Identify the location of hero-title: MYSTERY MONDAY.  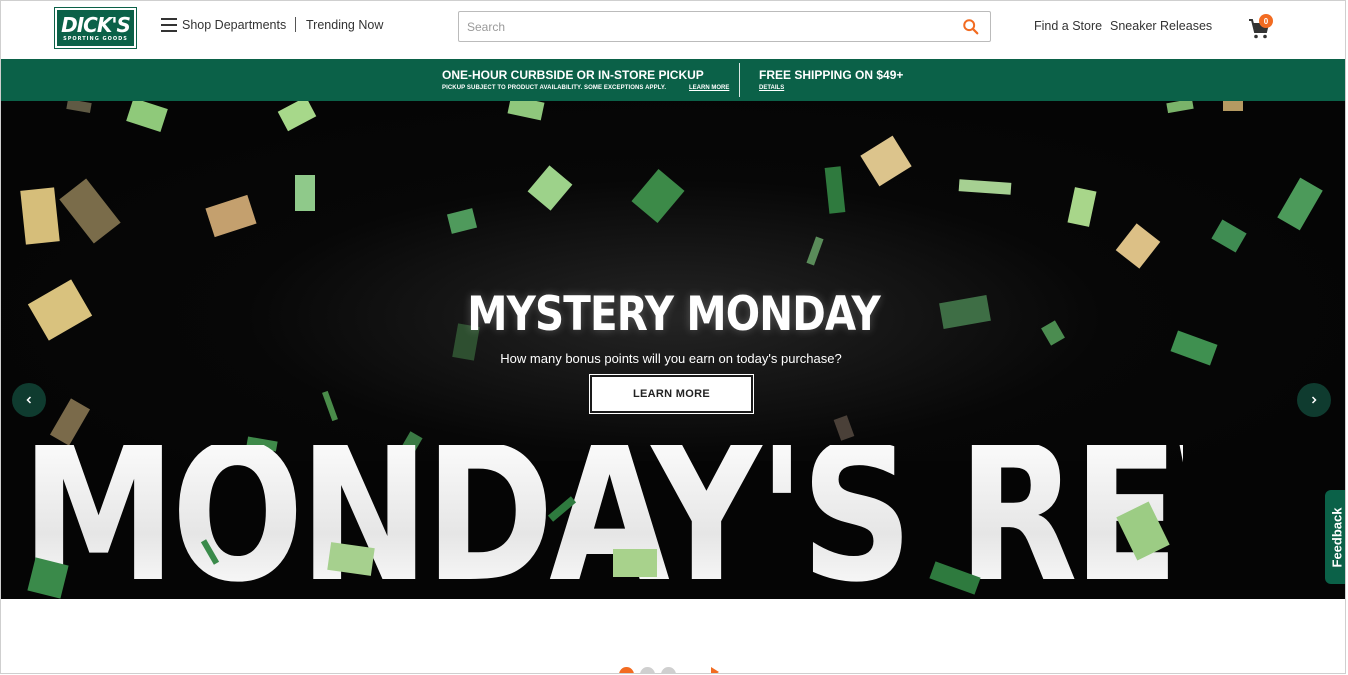
(674, 314).